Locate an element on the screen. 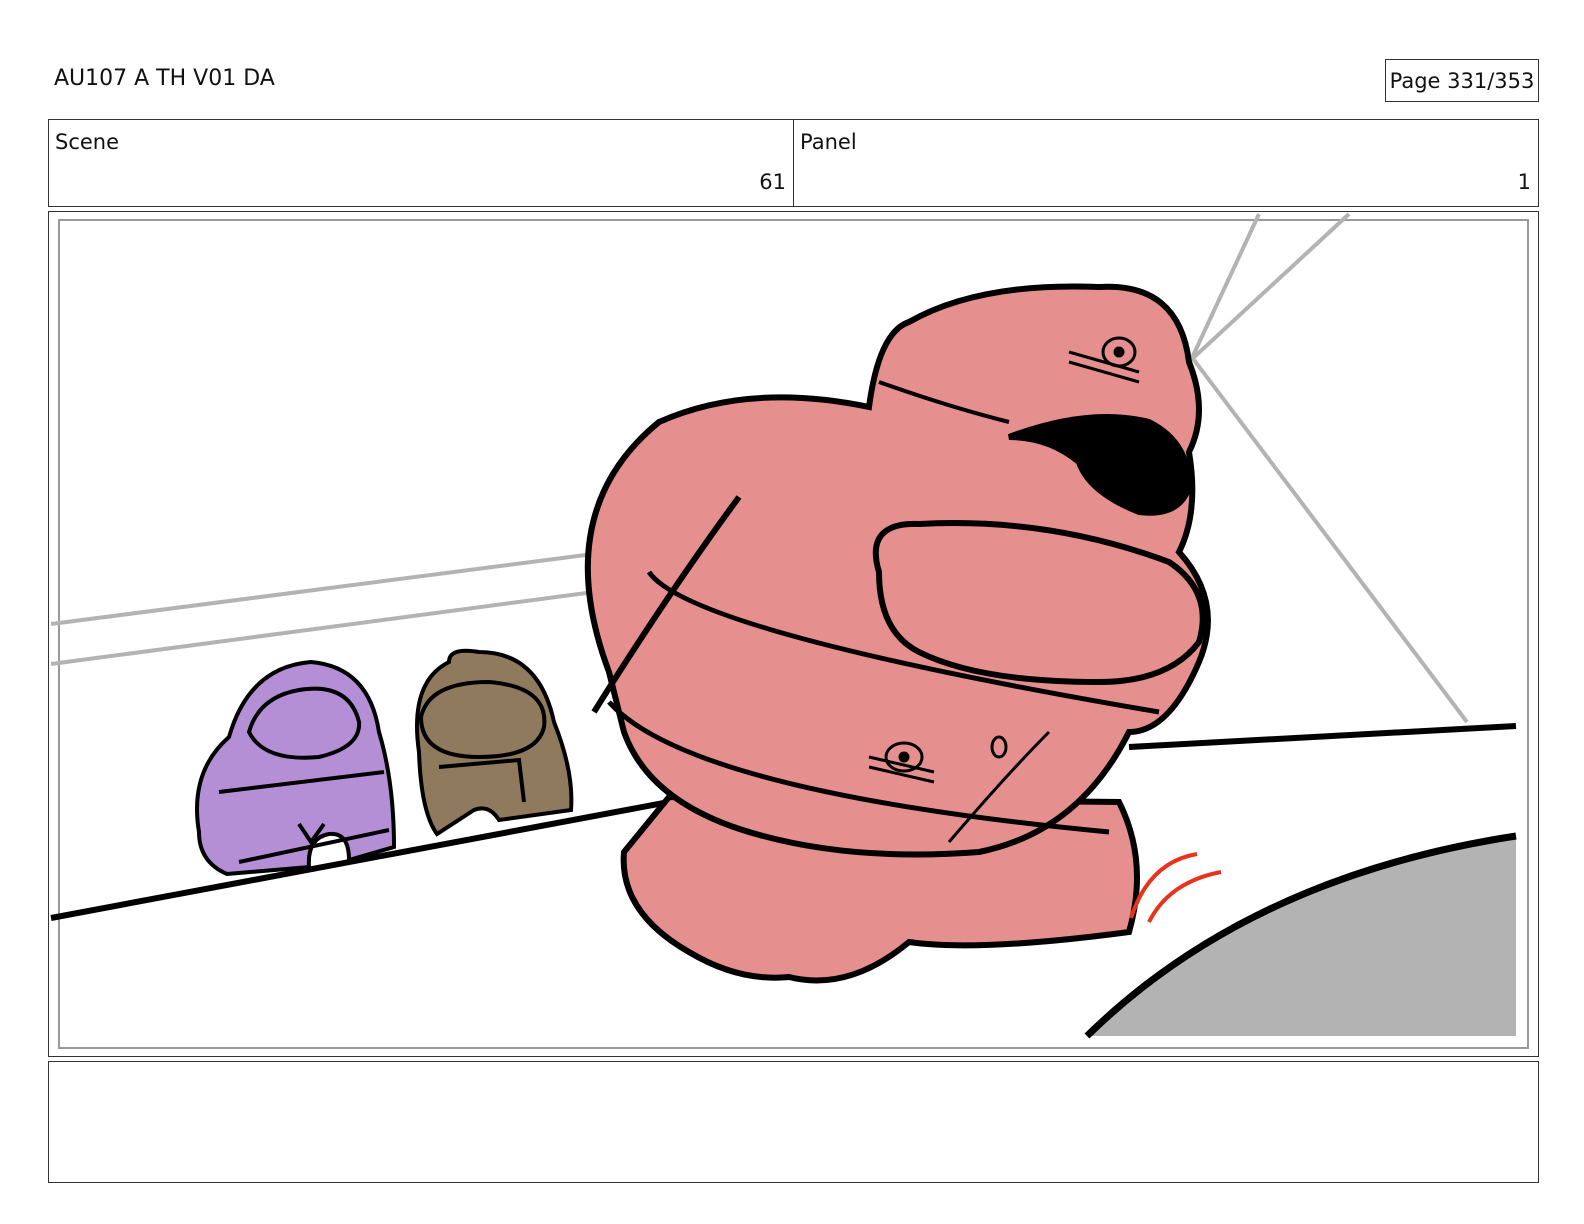  scene-label: Scene is located at coordinates (87, 142).